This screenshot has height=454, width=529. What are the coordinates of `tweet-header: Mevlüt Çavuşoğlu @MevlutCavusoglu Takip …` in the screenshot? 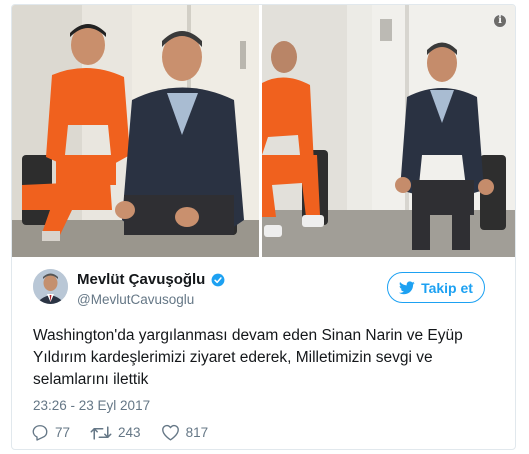 It's located at (264, 292).